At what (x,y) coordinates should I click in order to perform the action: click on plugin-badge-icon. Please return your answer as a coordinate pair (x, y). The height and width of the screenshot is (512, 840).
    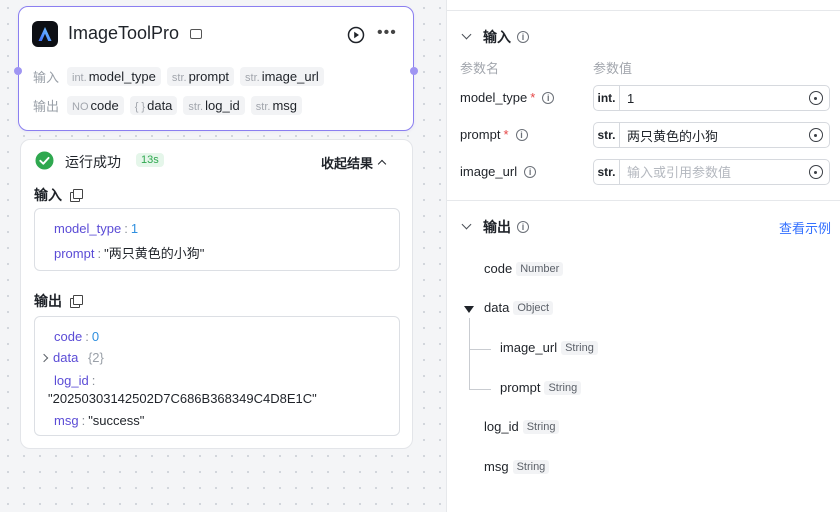
    Looking at the image, I should click on (196, 34).